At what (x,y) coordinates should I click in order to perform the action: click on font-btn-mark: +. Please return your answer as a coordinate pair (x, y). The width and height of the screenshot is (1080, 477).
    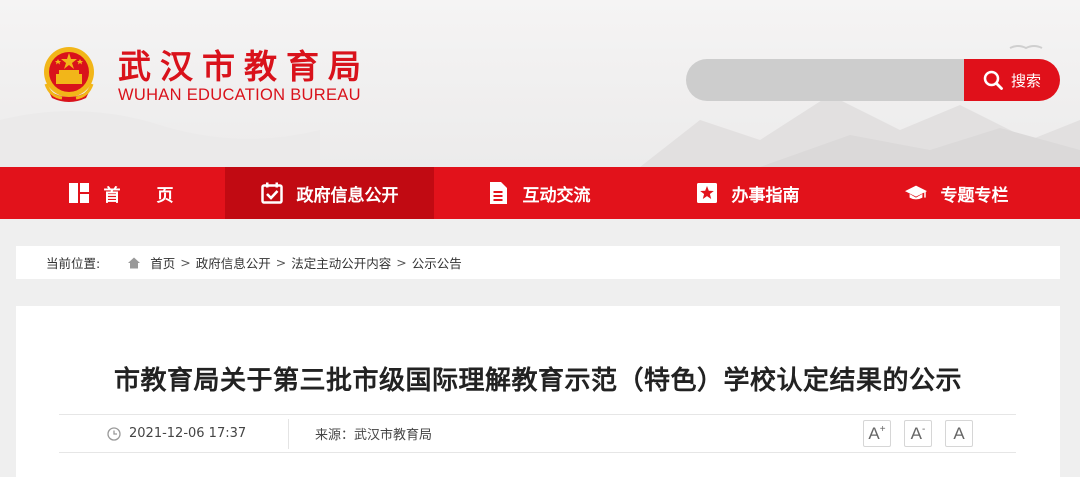
    Looking at the image, I should click on (882, 429).